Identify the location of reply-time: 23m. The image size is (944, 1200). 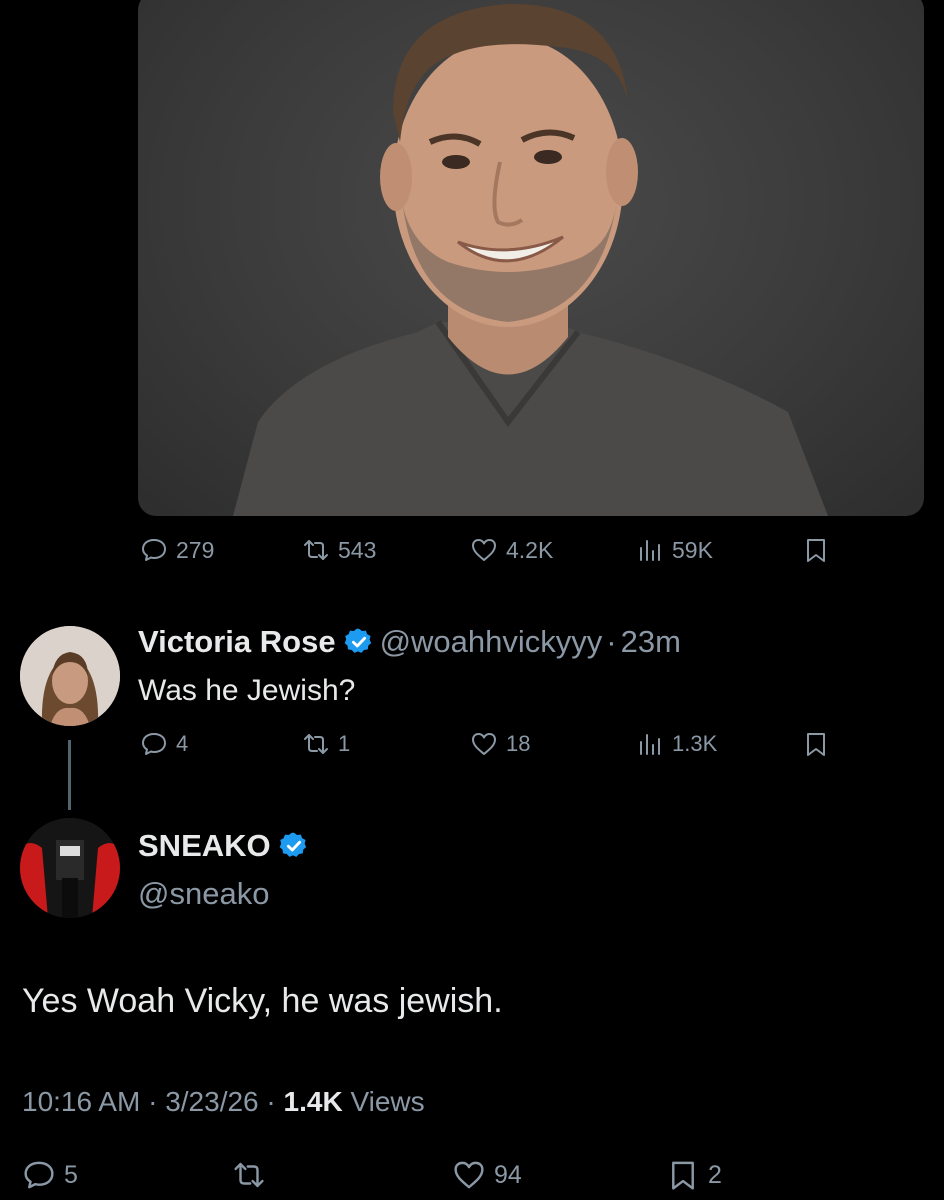
(651, 642).